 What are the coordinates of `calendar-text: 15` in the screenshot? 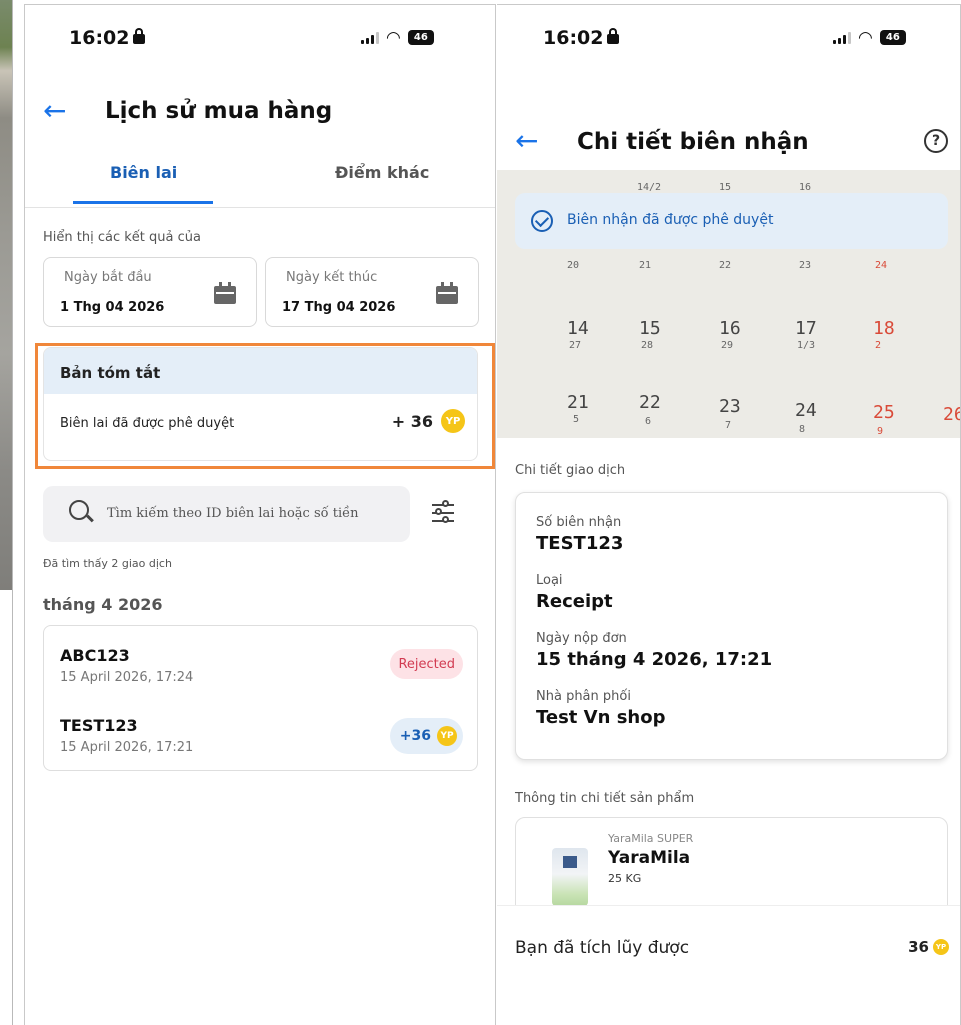 It's located at (725, 187).